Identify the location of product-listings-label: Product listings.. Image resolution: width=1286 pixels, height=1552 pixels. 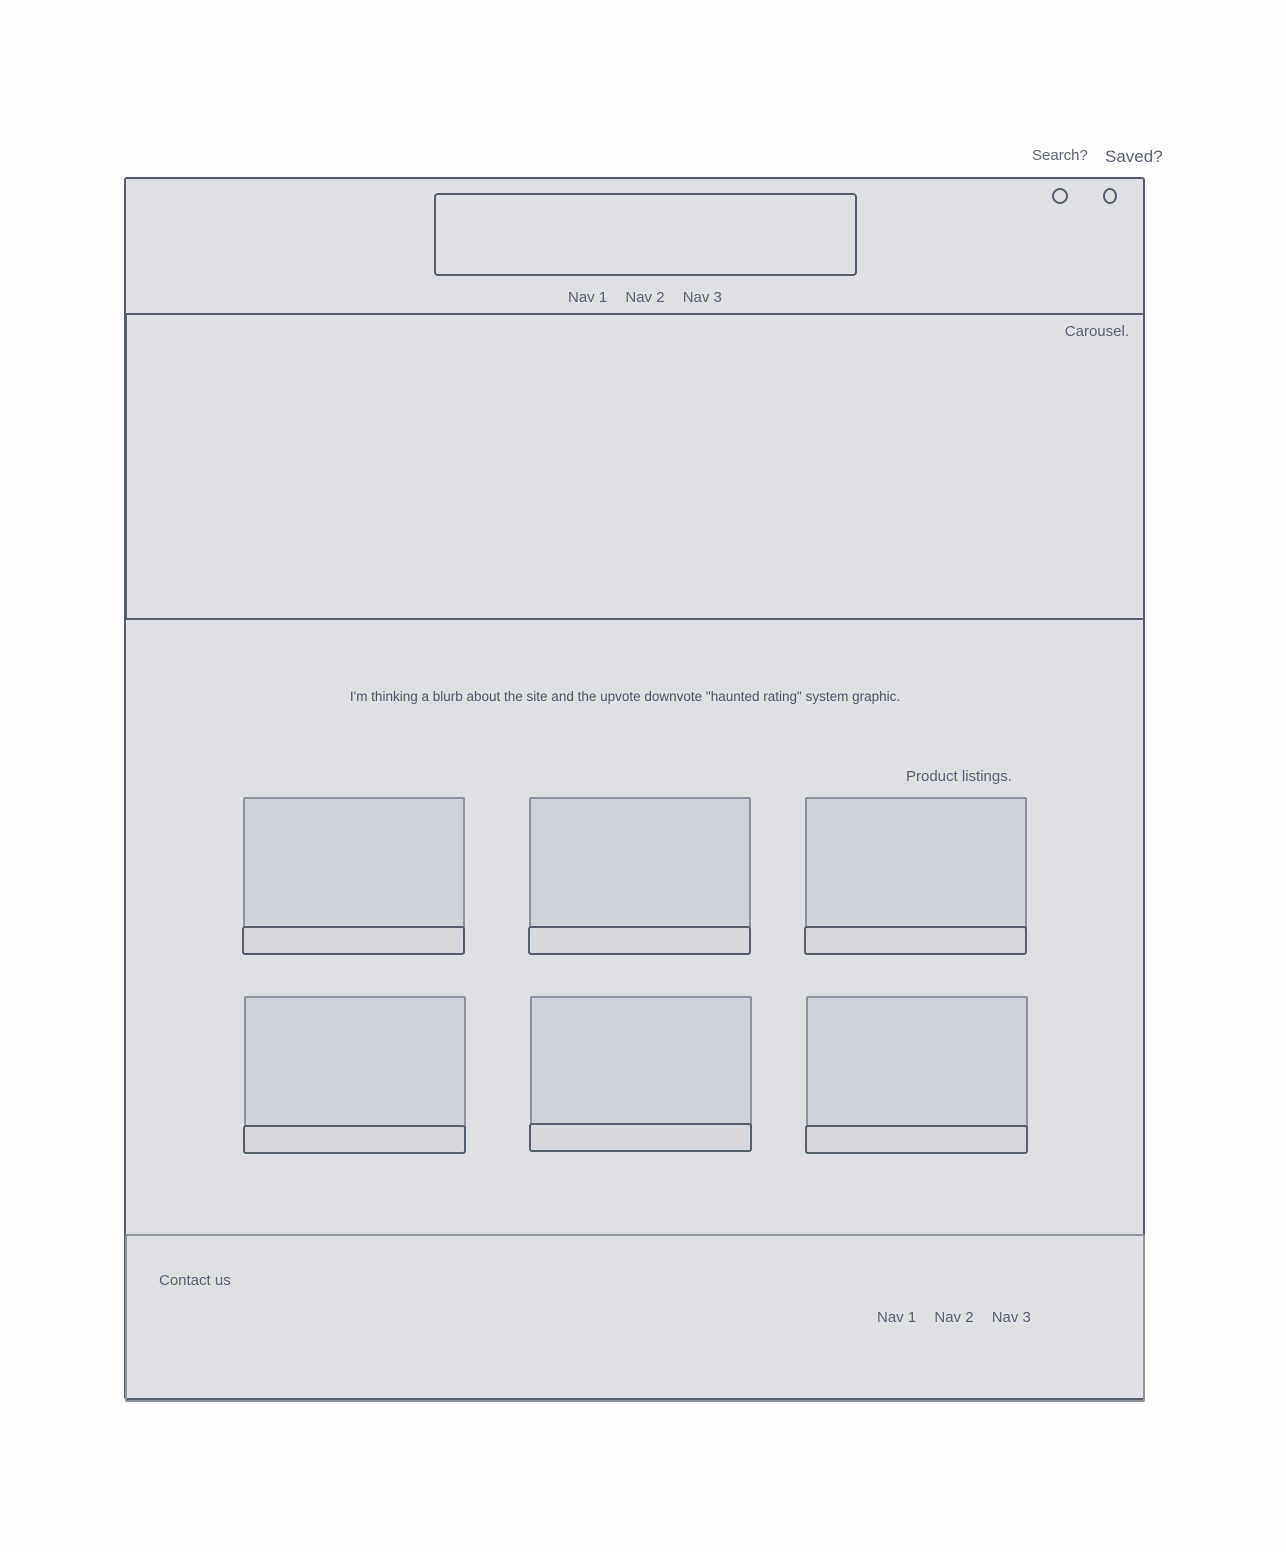
(959, 776).